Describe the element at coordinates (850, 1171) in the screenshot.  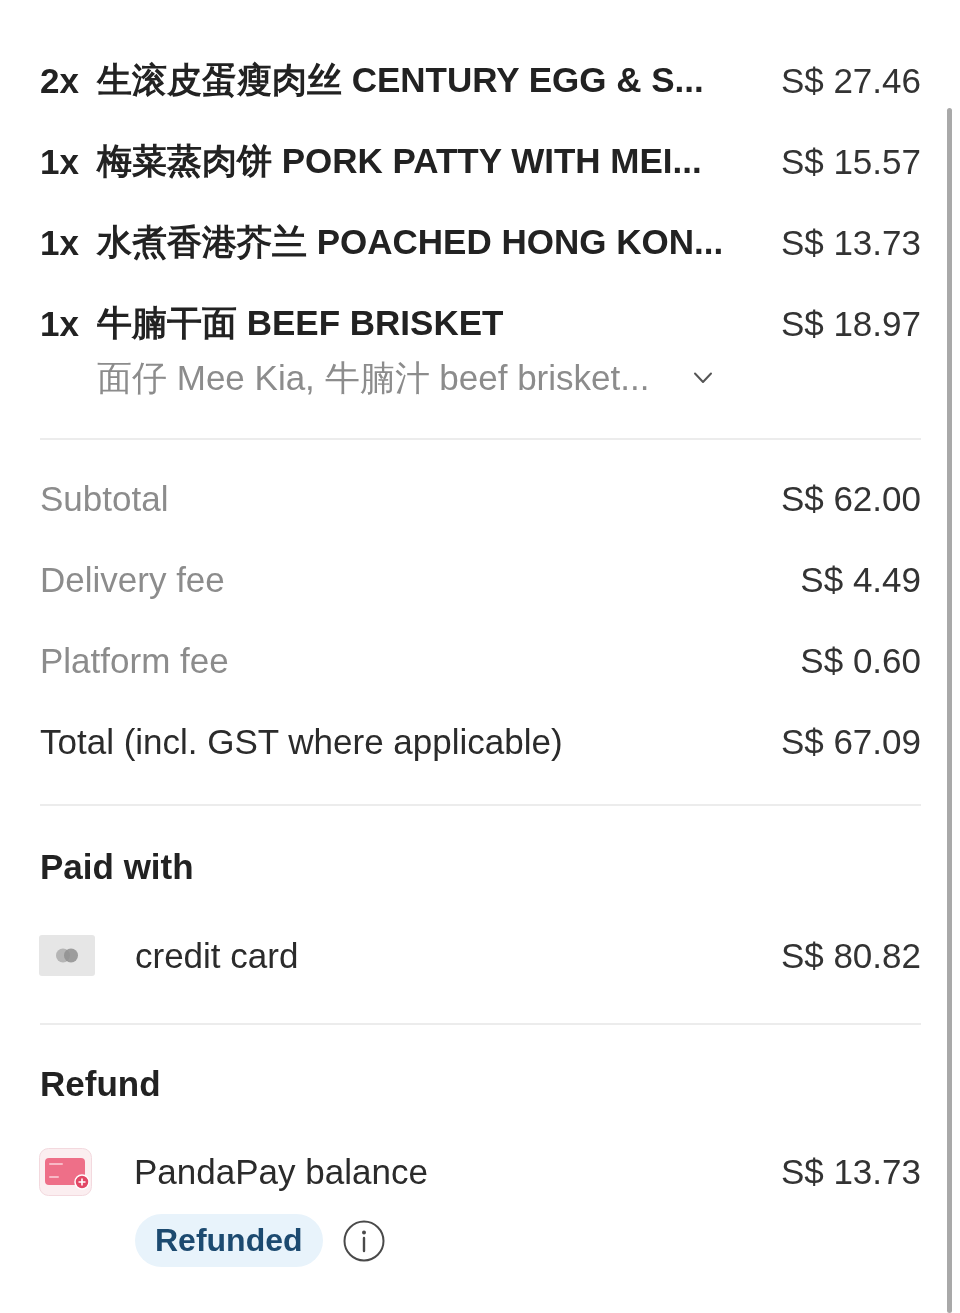
I see `refund-amount: S$ 13.73` at that location.